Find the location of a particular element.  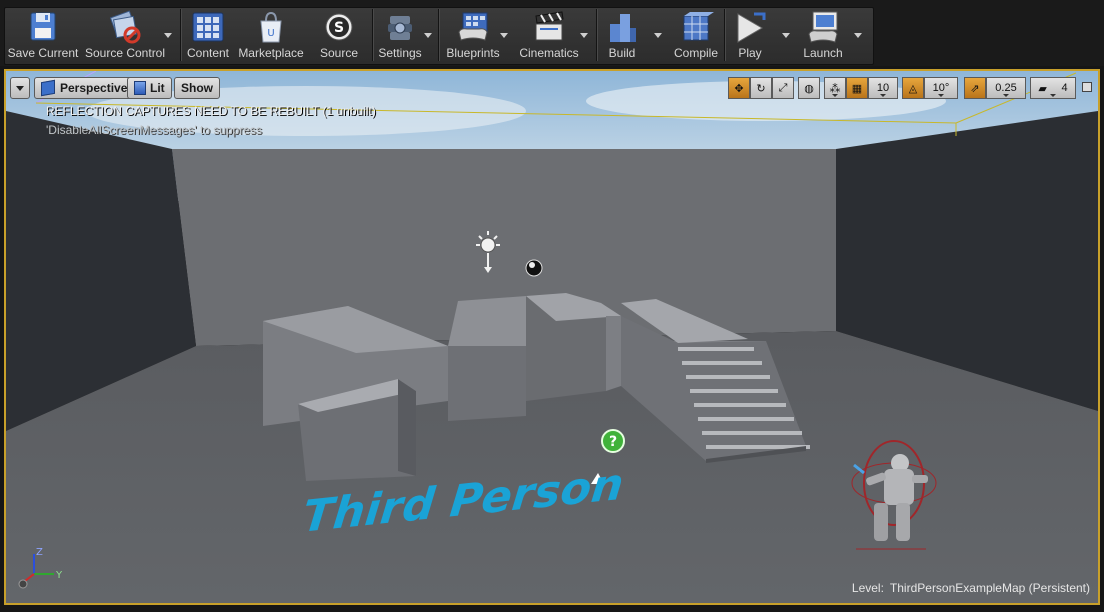

angle-icon: ◬ is located at coordinates (913, 88).